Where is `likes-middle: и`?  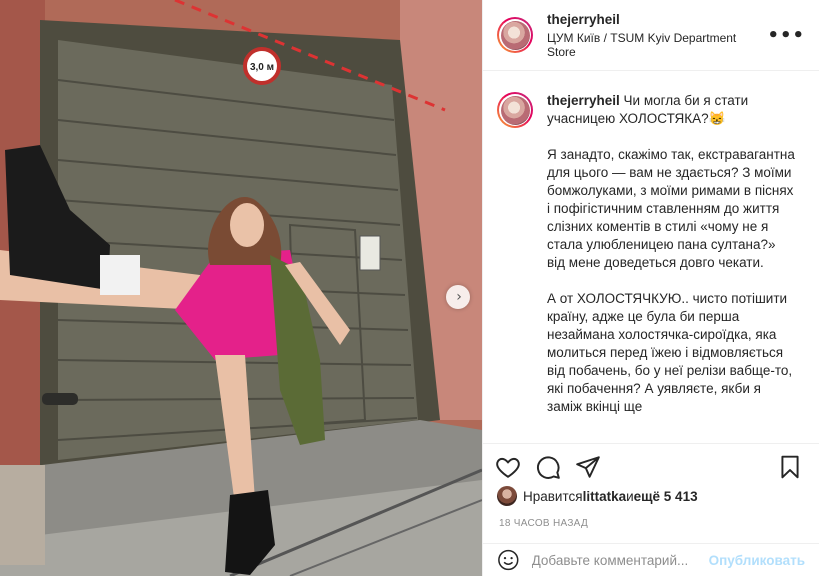 likes-middle: и is located at coordinates (630, 496).